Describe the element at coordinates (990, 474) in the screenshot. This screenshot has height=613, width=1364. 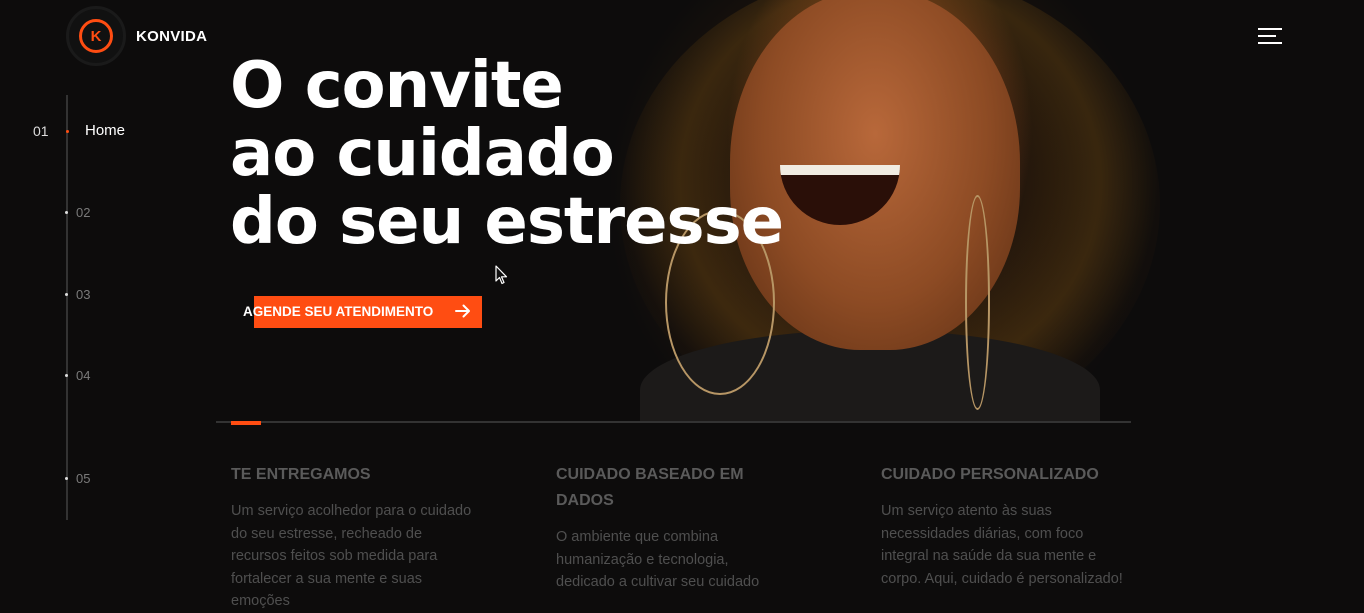
I see `feature-title: CUIDADO PERSONALIZADO` at that location.